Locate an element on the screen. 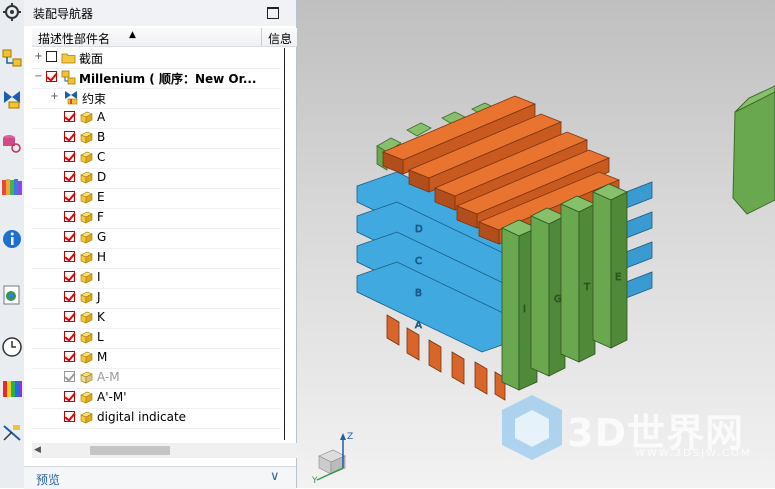  horizontal-scrollbar: ◀ ▶ is located at coordinates (171, 450).